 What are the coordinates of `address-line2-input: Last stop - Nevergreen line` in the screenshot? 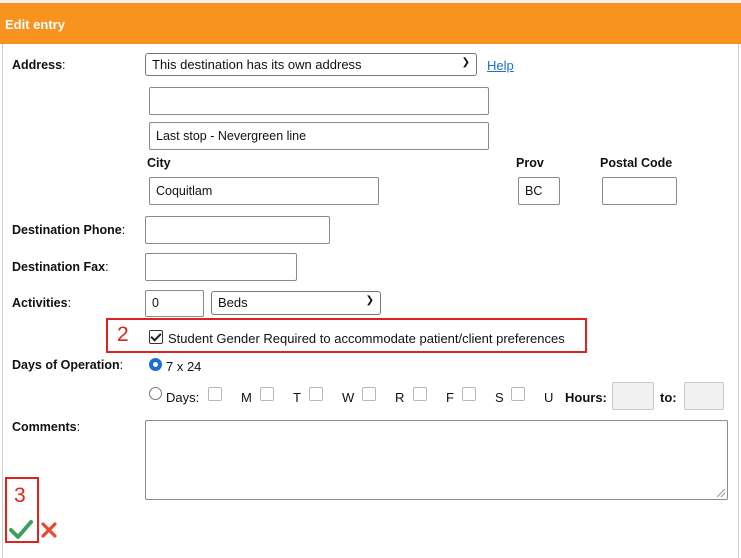 It's located at (319, 136).